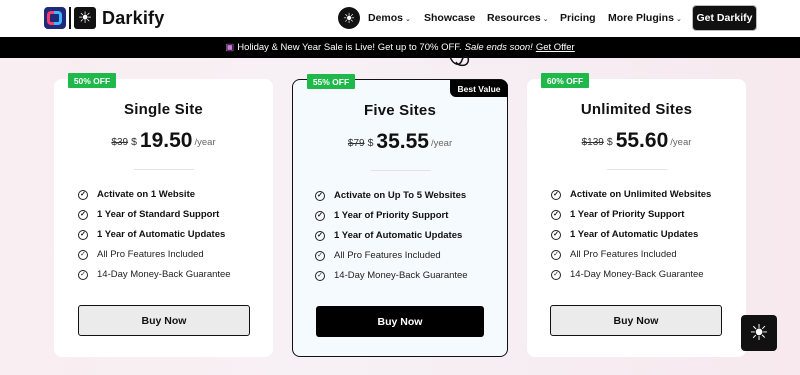 The width and height of the screenshot is (800, 375). What do you see at coordinates (400, 195) in the screenshot?
I see `feature-text: Activate on Up To 5 Websites` at bounding box center [400, 195].